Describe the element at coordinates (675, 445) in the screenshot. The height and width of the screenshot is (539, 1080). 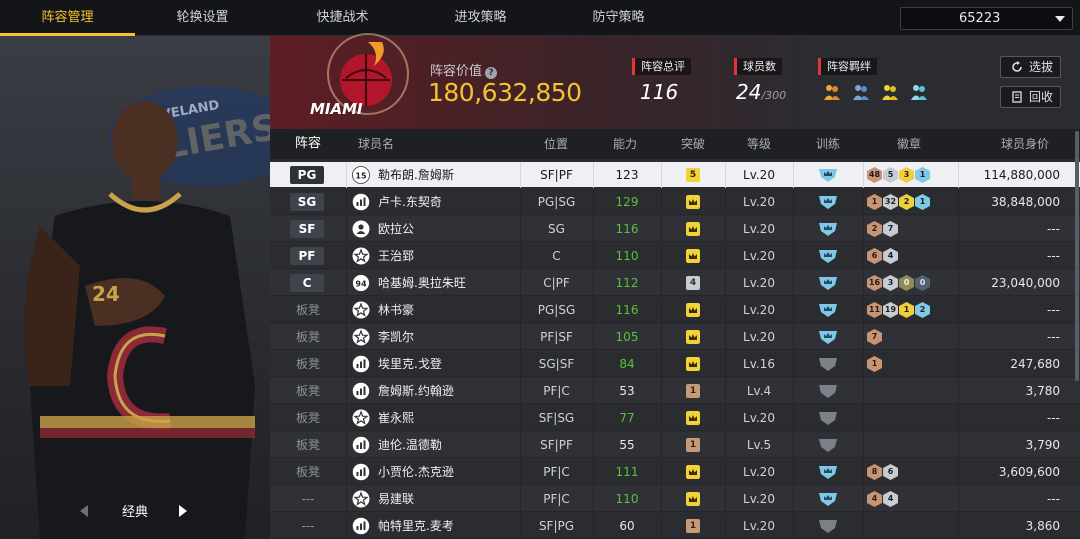
I see `roster-row: 板凳 迪伦.温德勒 SF|PF 55 1 Lv.5 3,790` at that location.